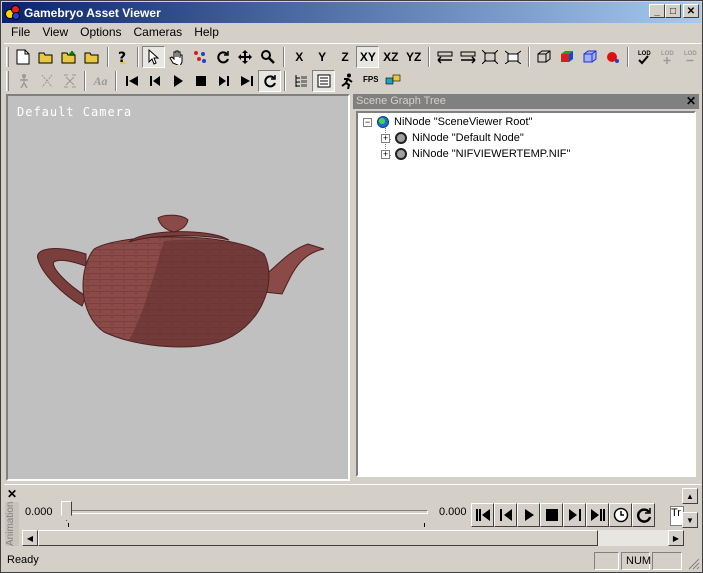  What do you see at coordinates (223, 81) in the screenshot?
I see `step-forward-button` at bounding box center [223, 81].